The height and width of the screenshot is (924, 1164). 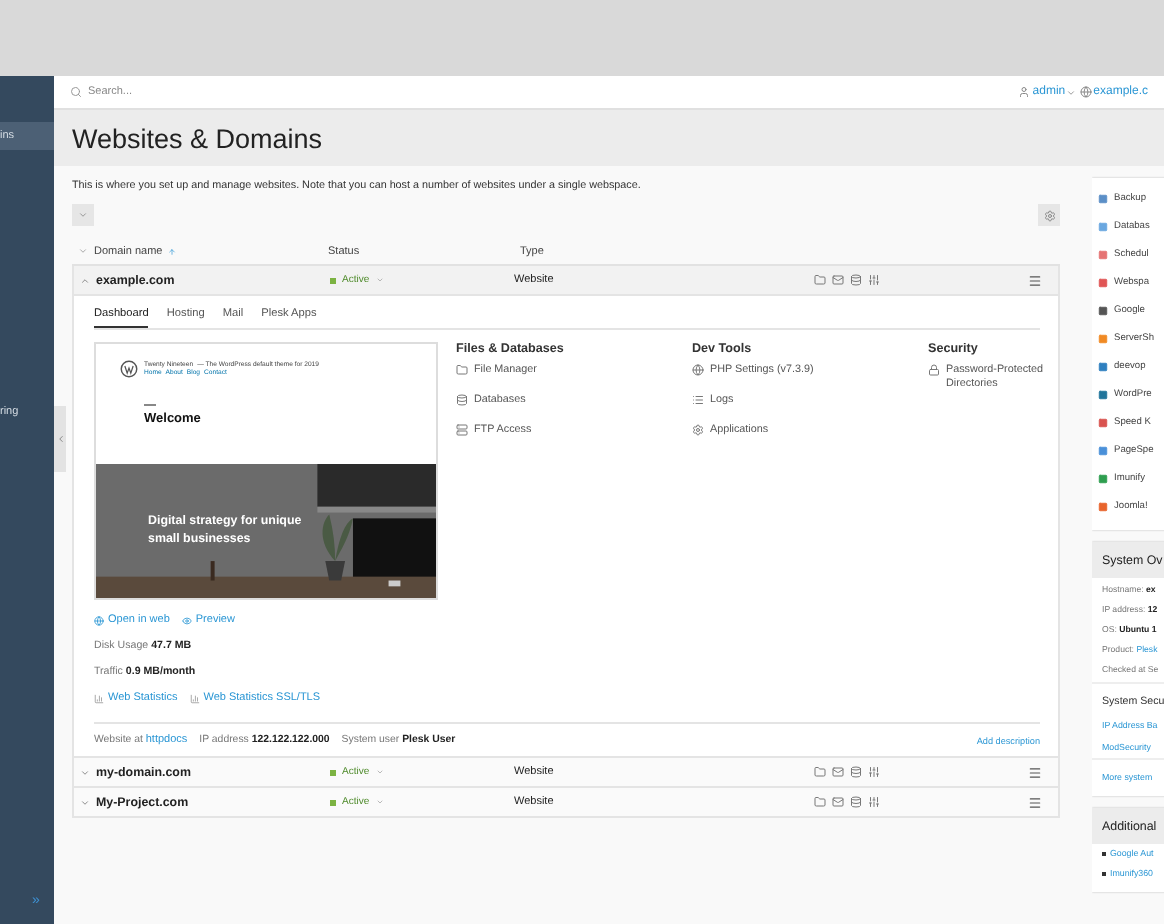 What do you see at coordinates (76, 92) in the screenshot?
I see `search-icon` at bounding box center [76, 92].